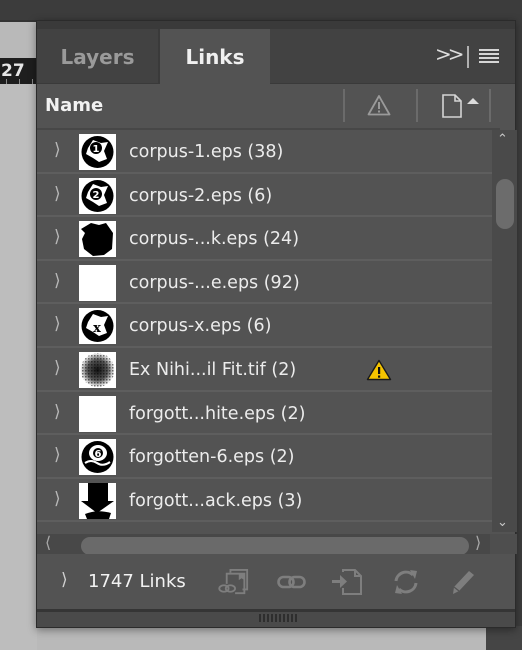 The height and width of the screenshot is (650, 522). I want to click on right-dock-corner, so click(504, 638).